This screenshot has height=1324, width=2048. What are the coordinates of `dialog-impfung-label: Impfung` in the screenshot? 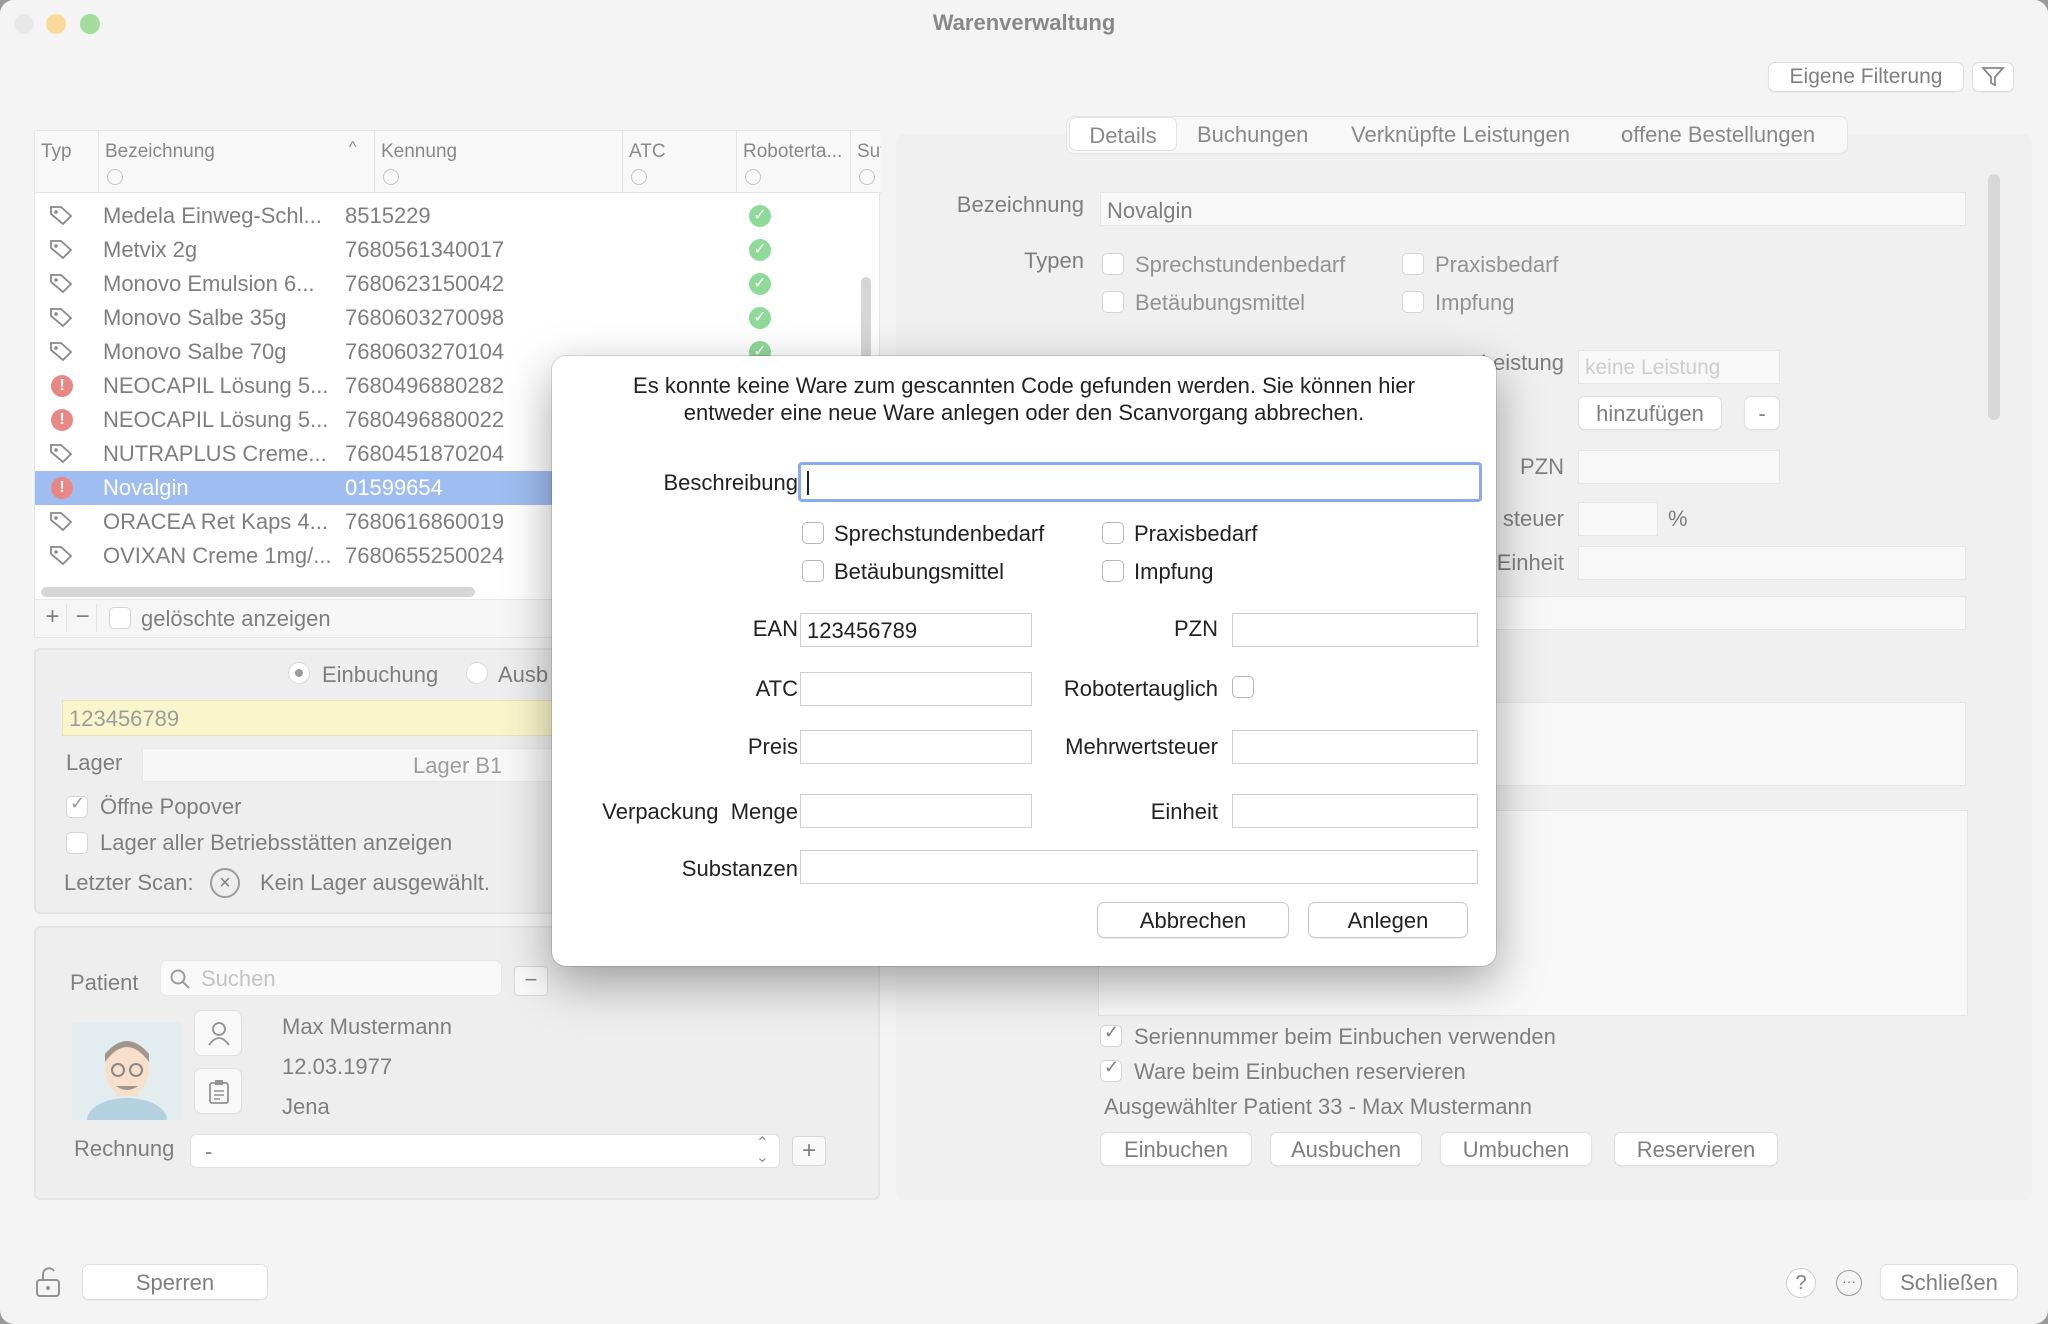 It's located at (1174, 571).